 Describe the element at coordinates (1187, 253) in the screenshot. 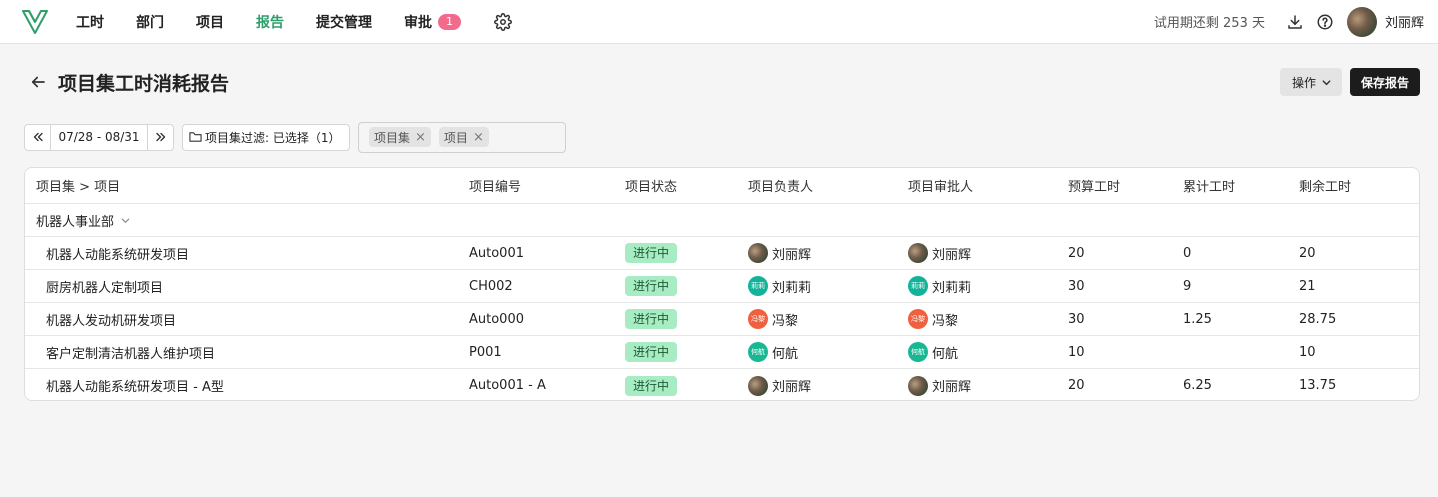

I see `spent-hours-cell: 0` at that location.